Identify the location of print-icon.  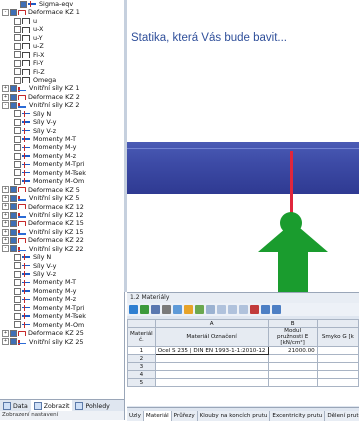
(166, 309).